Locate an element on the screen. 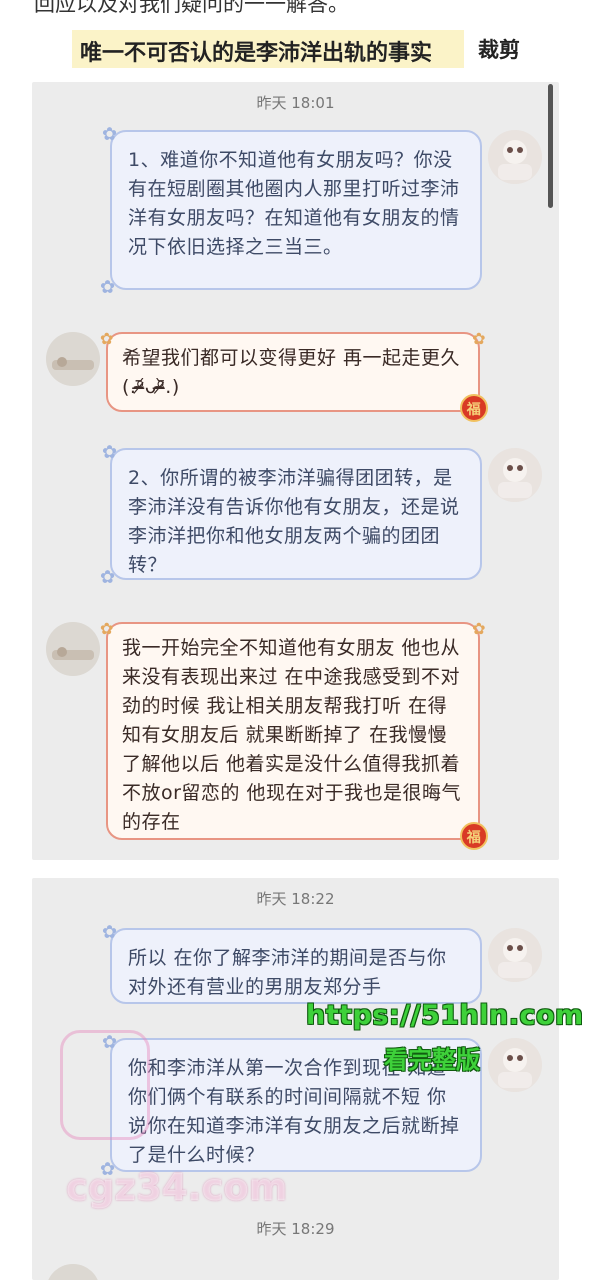 This screenshot has width=591, height=1280. crop-label: 裁剪 is located at coordinates (499, 50).